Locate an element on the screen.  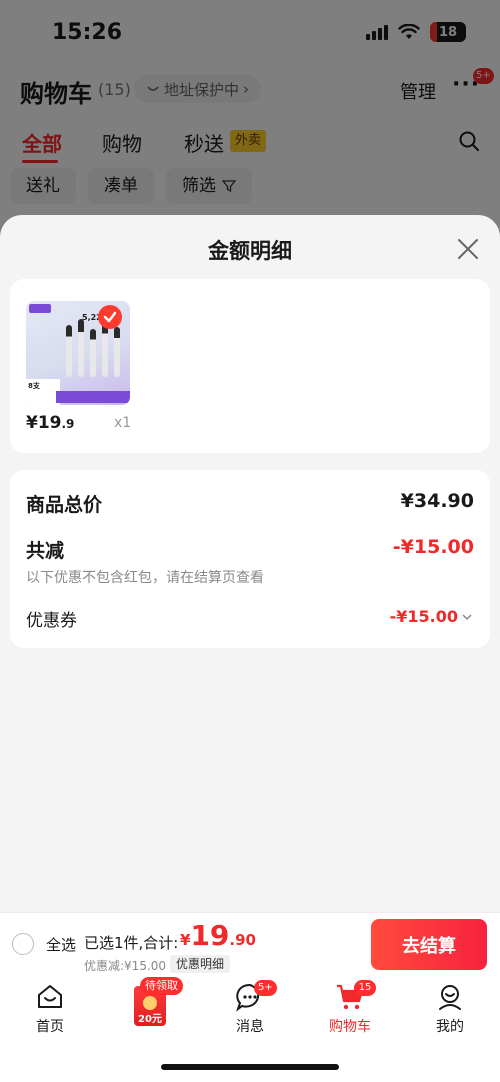
item-price: ¥19.9 is located at coordinates (50, 423).